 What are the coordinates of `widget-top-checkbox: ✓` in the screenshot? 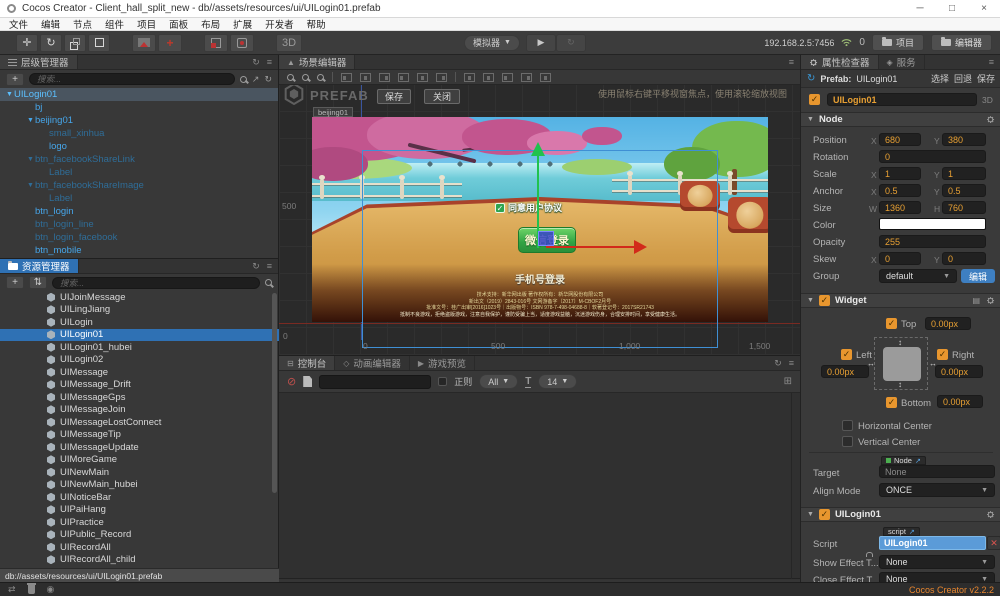 It's located at (891, 323).